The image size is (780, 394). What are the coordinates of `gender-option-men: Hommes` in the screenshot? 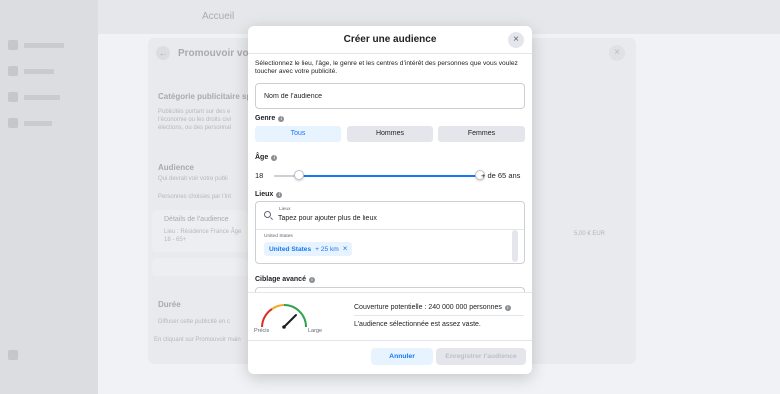 It's located at (390, 134).